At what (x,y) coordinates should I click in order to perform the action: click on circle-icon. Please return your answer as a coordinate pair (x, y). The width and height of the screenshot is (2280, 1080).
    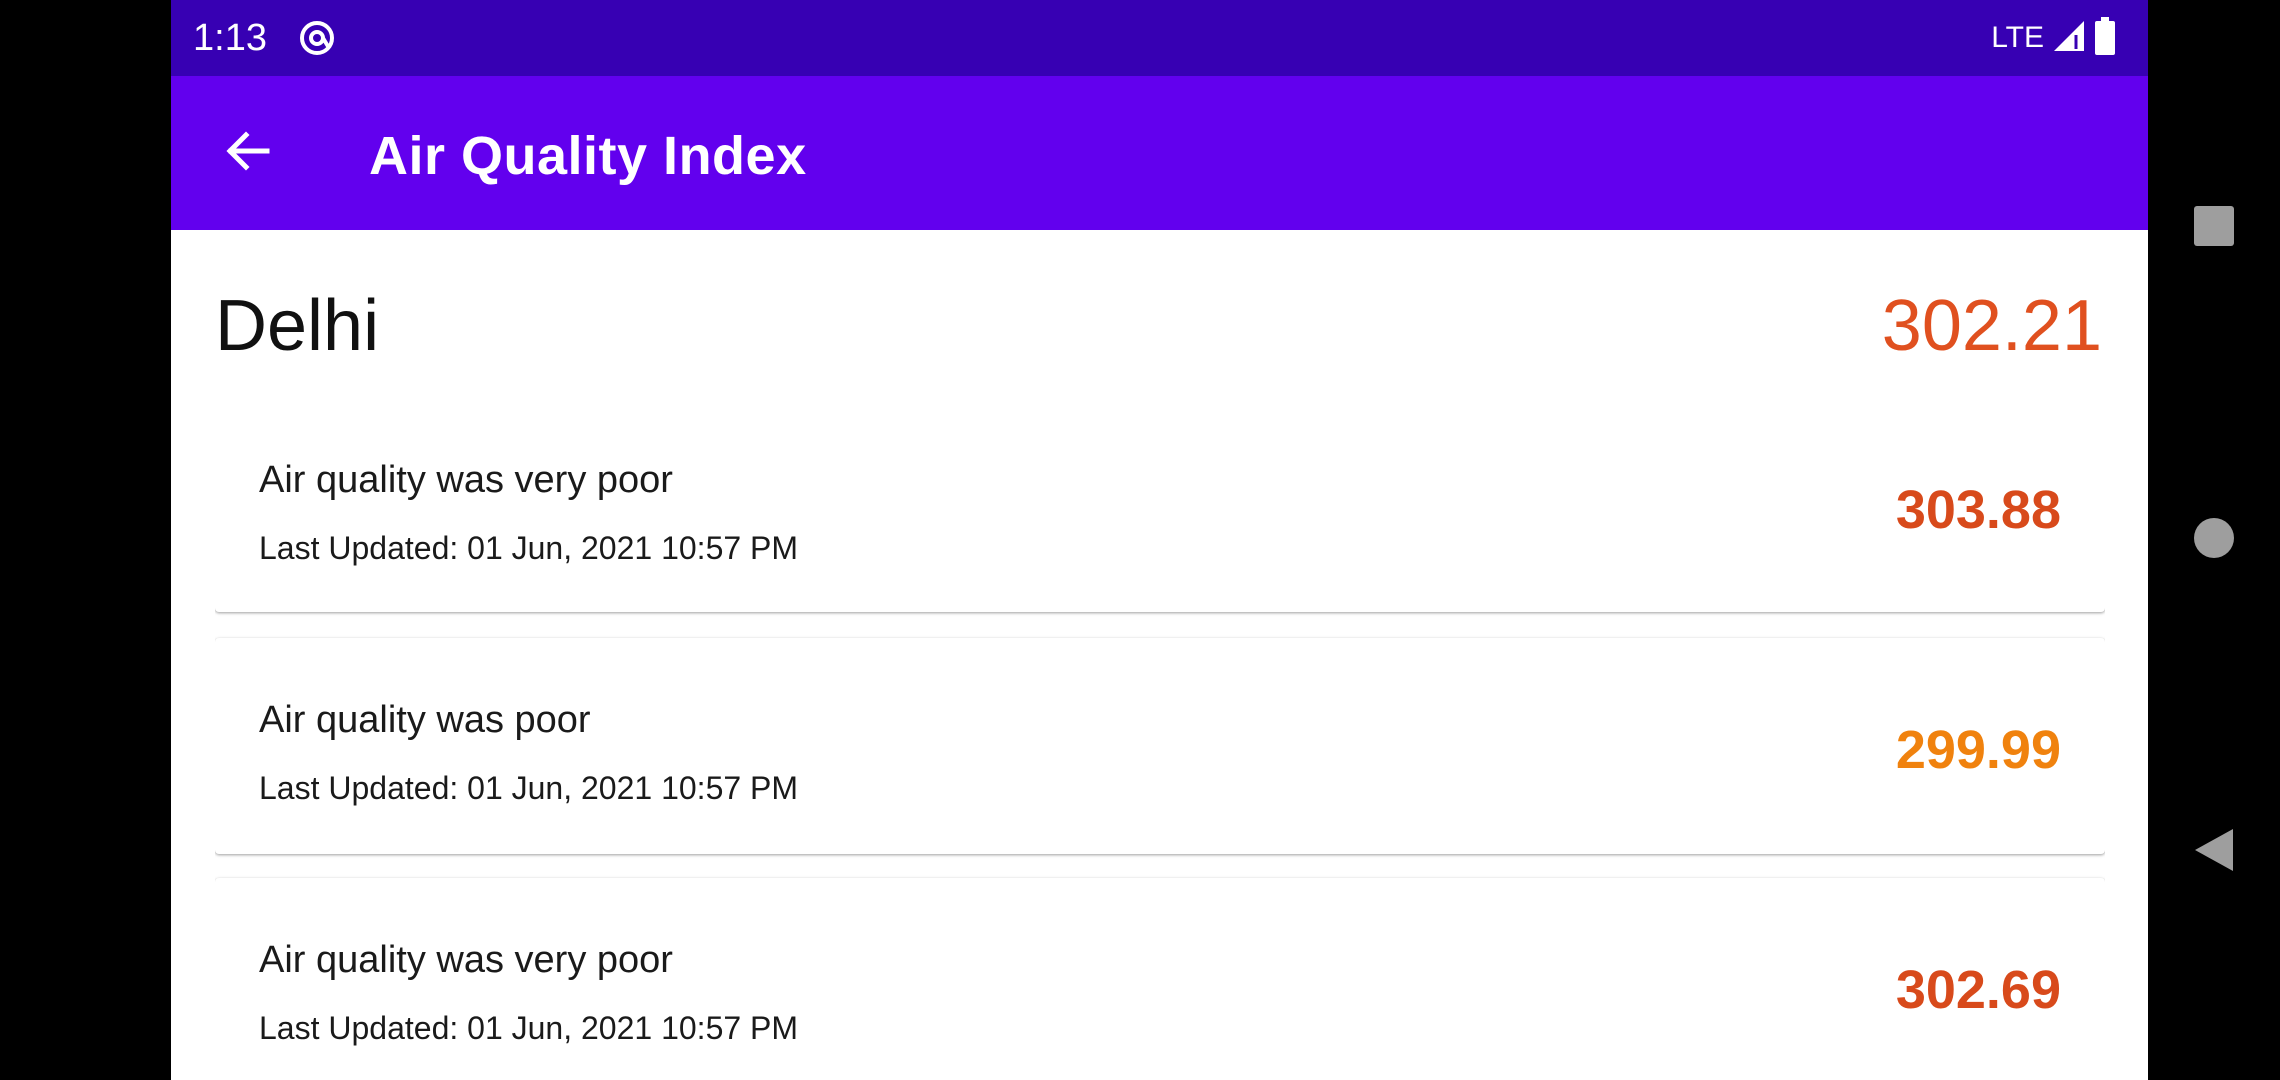
    Looking at the image, I should click on (2214, 540).